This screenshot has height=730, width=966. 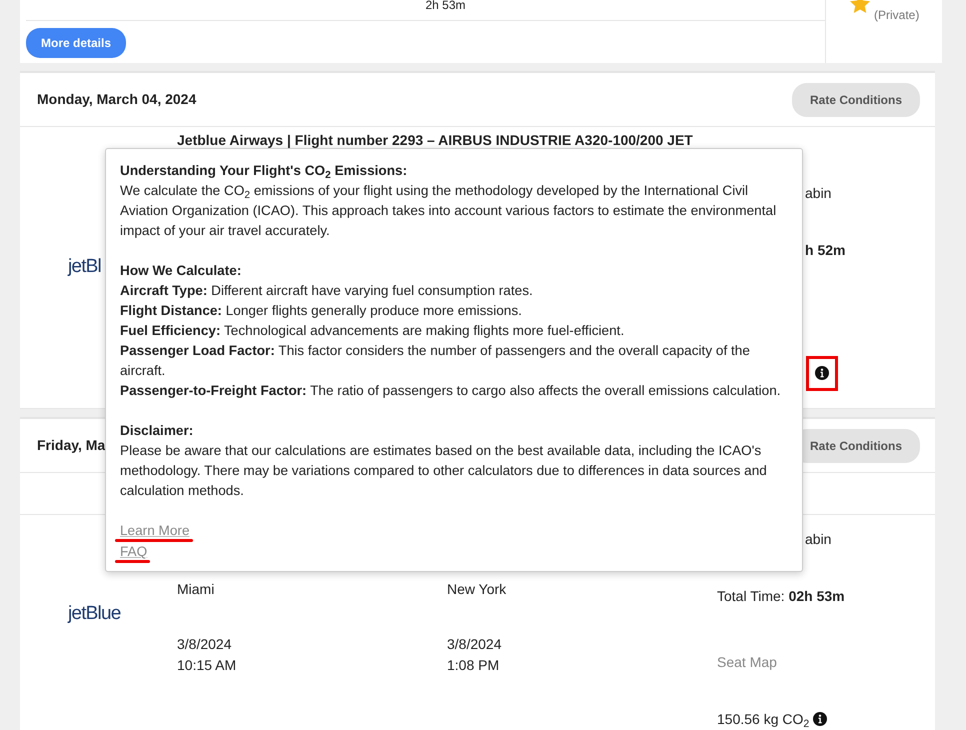 I want to click on date-heading: Monday, March 04, 2024, so click(x=116, y=99).